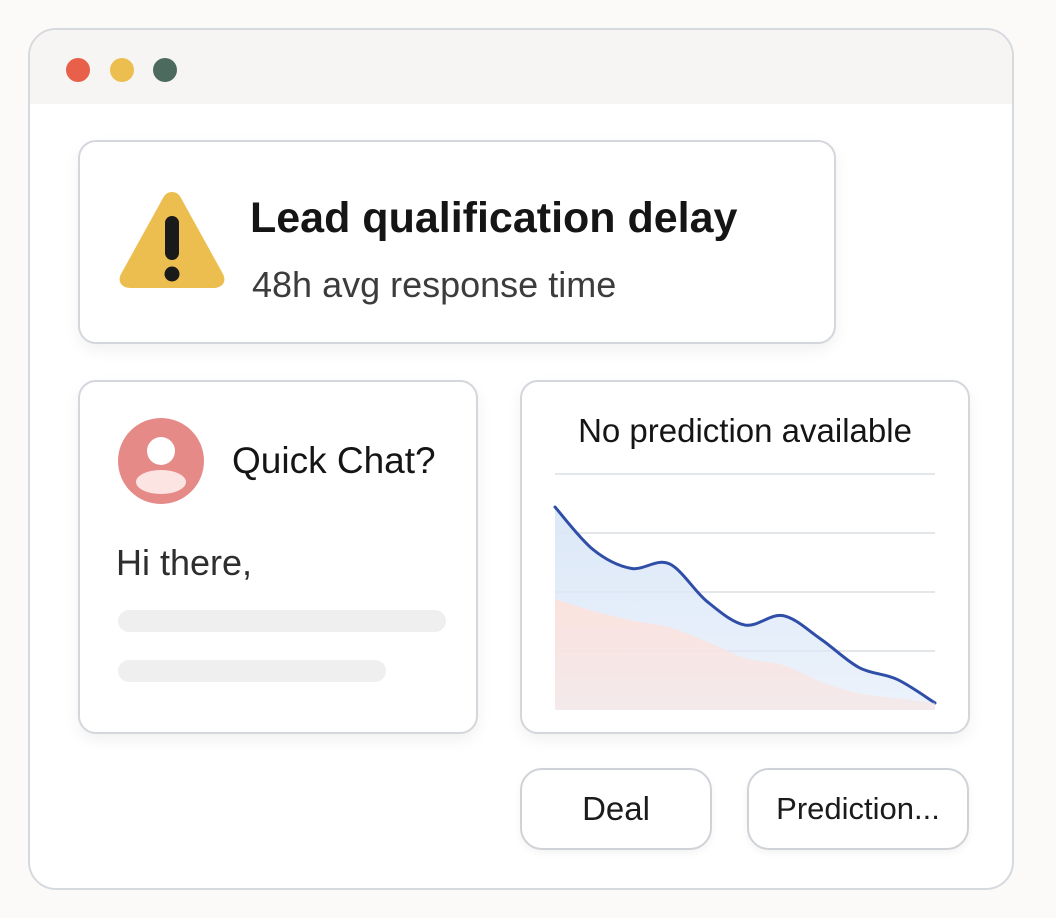  Describe the element at coordinates (122, 70) in the screenshot. I see `minimize-window-button` at that location.